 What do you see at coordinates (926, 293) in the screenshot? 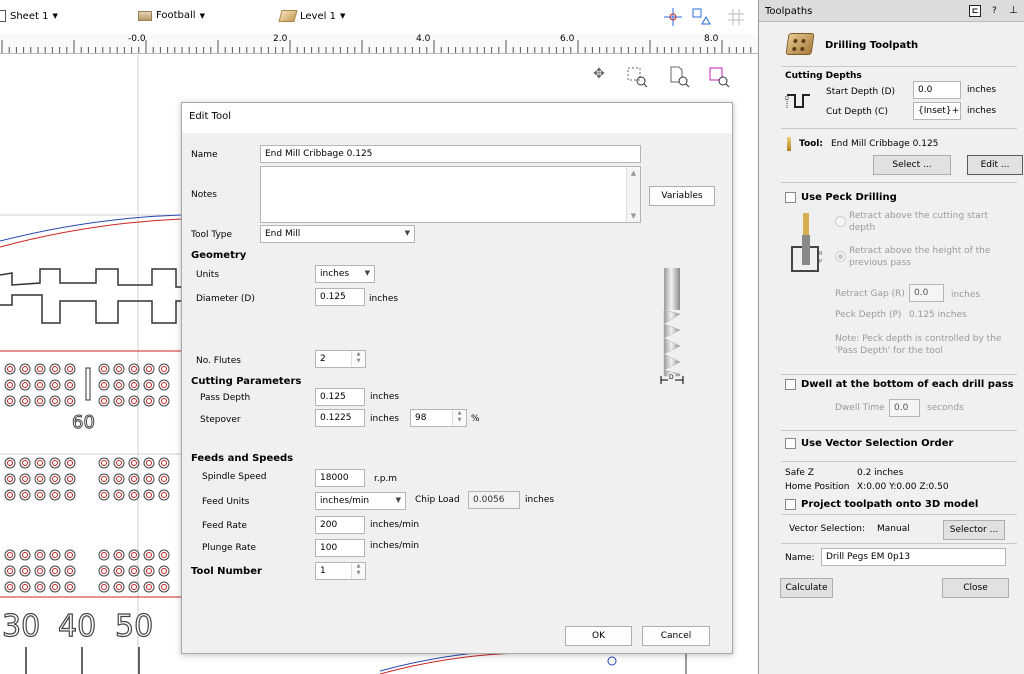
I see `retract-gap-input: 0.0` at bounding box center [926, 293].